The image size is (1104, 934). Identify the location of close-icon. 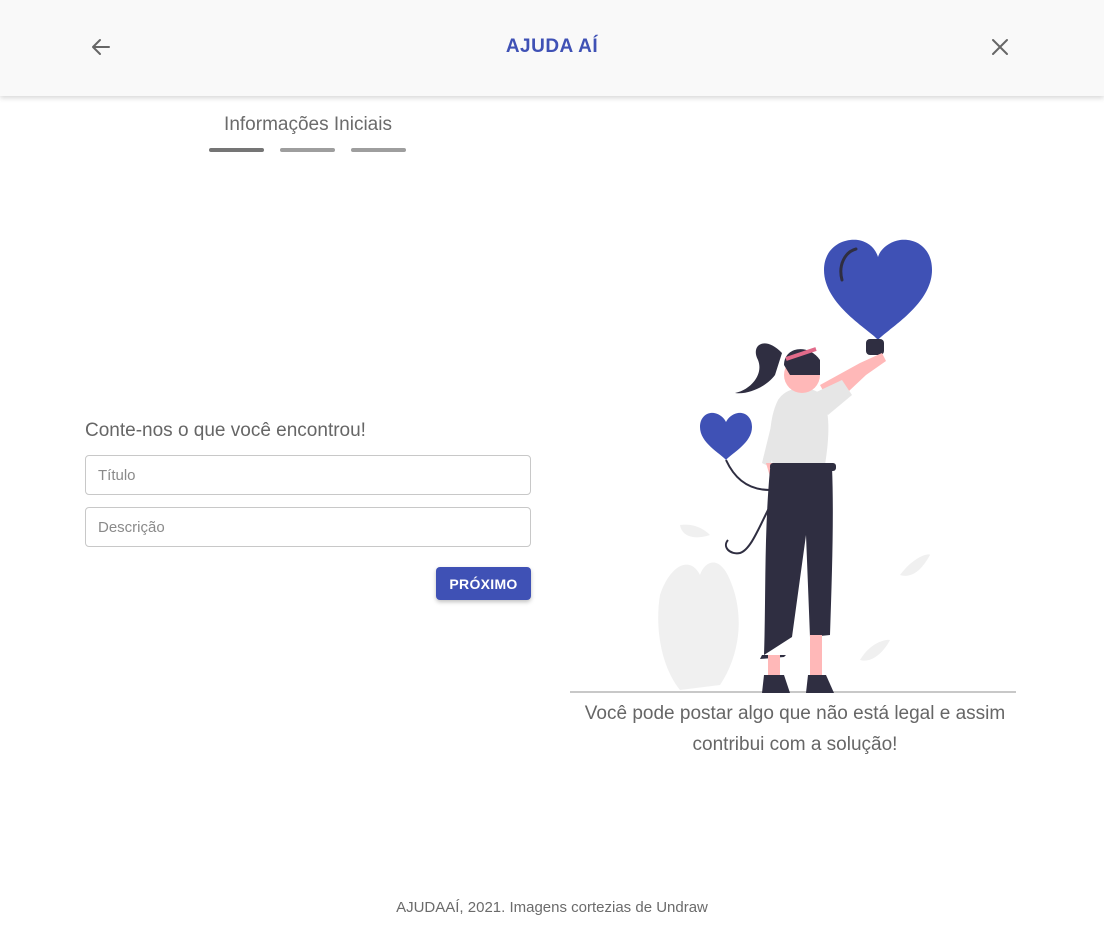
(1000, 47).